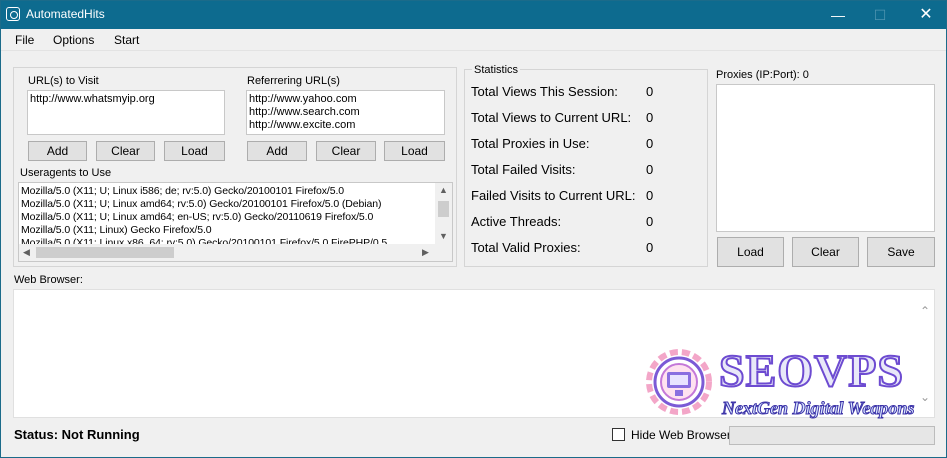 Image resolution: width=947 pixels, height=458 pixels. What do you see at coordinates (750, 252) in the screenshot?
I see `proxies-load-button: Load` at bounding box center [750, 252].